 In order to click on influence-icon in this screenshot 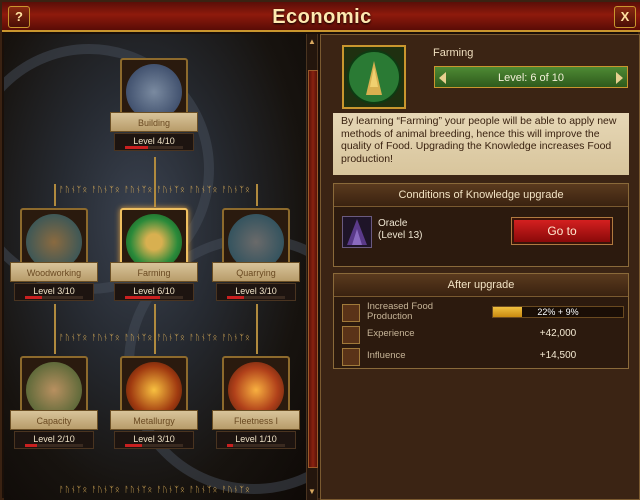, I will do `click(351, 357)`.